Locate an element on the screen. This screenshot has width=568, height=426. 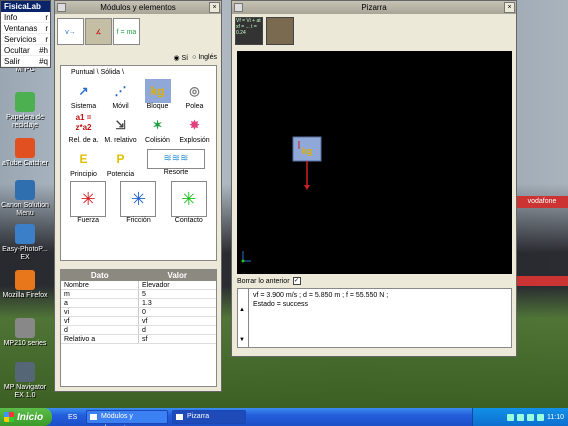
menu-item-label: Salir is located at coordinates (12, 61).